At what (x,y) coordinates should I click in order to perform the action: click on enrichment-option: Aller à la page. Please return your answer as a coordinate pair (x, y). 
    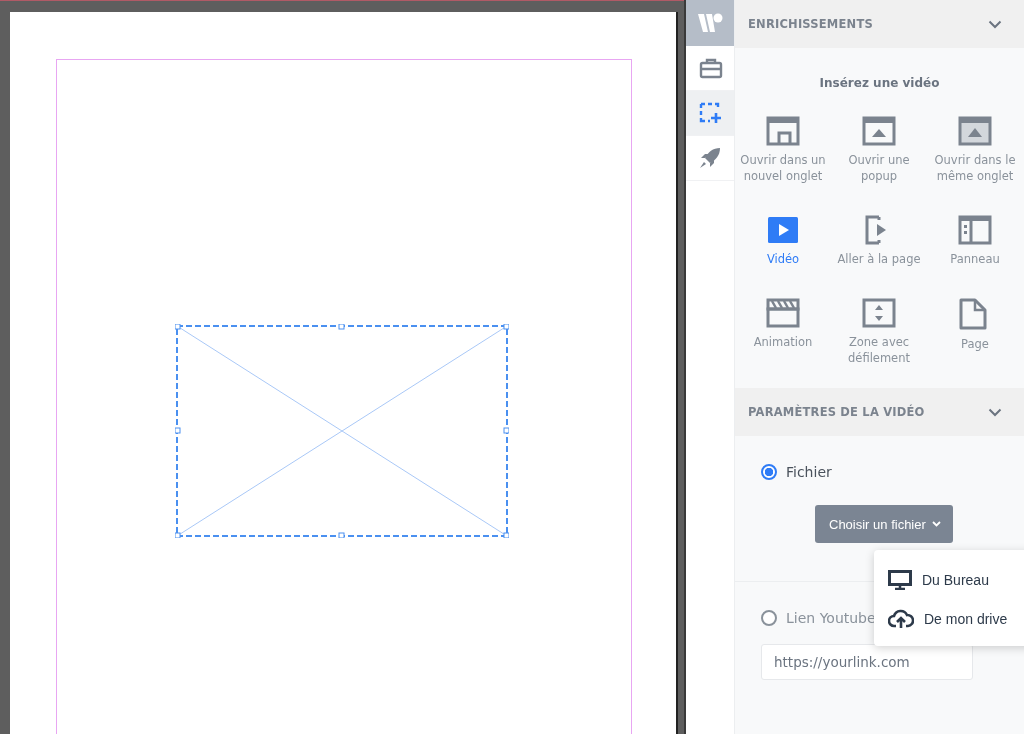
    Looking at the image, I should click on (879, 241).